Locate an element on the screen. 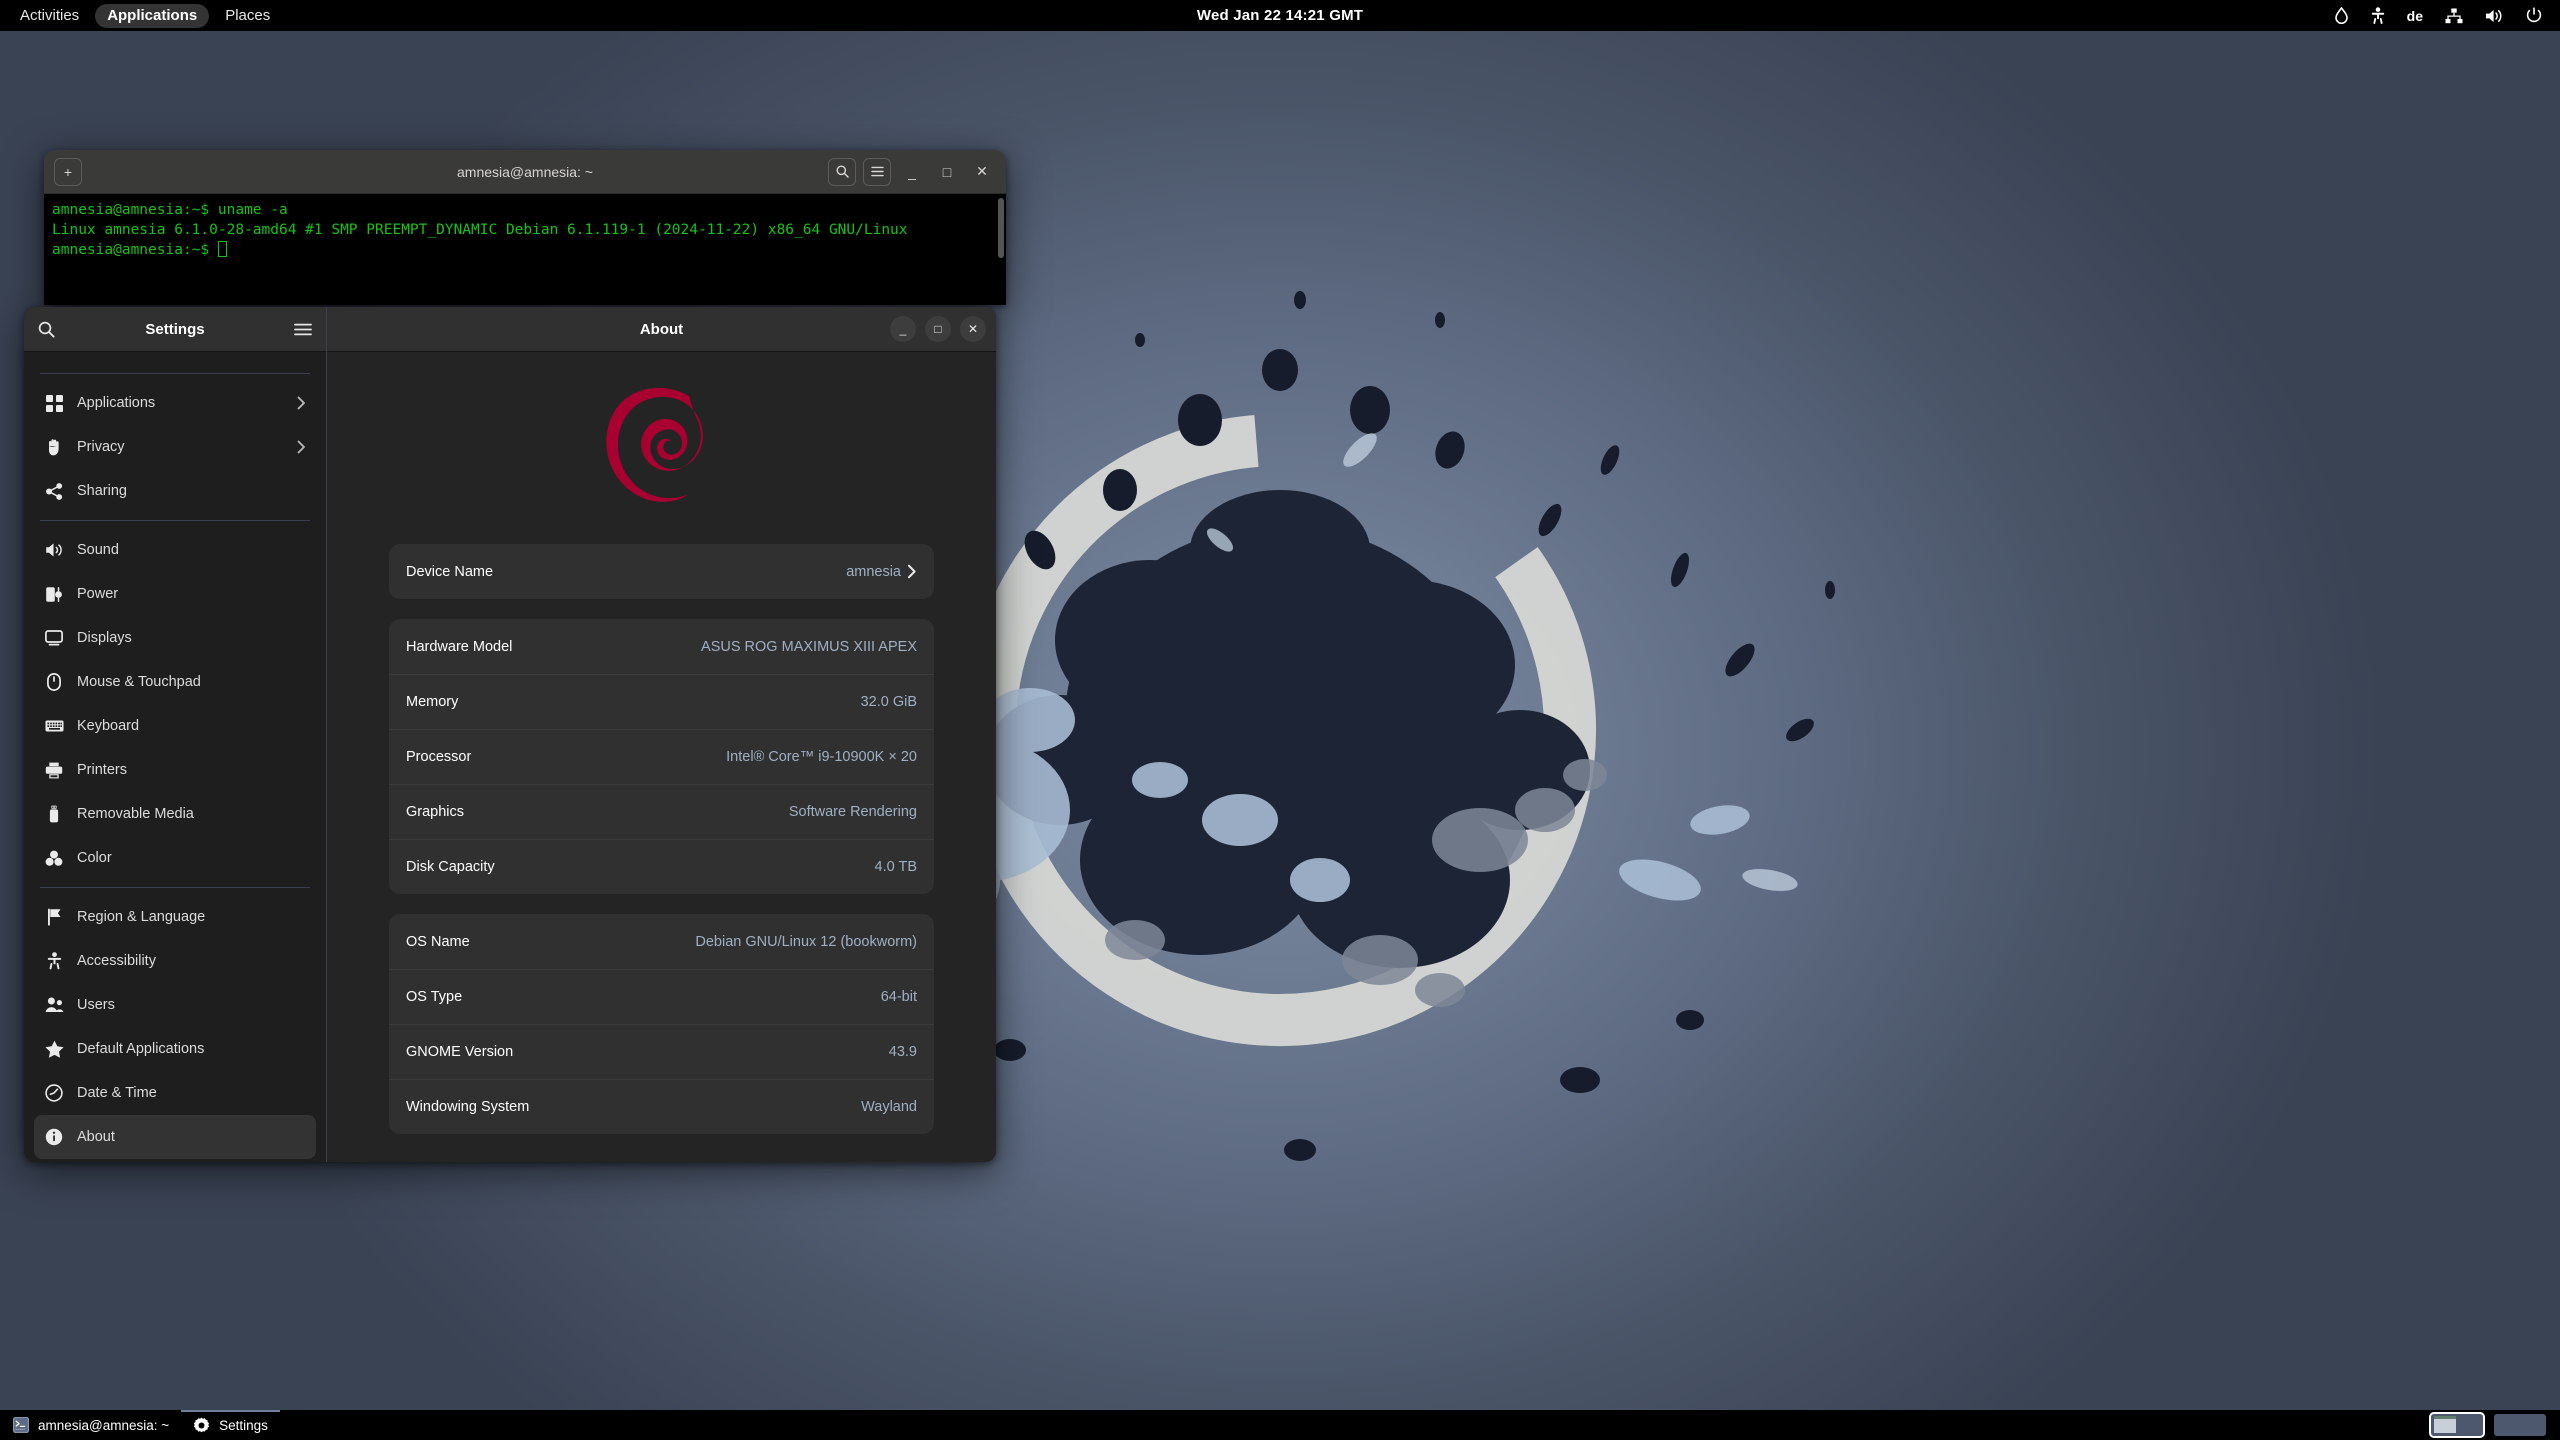 This screenshot has width=2560, height=1440. row-value: 43.9 is located at coordinates (902, 1052).